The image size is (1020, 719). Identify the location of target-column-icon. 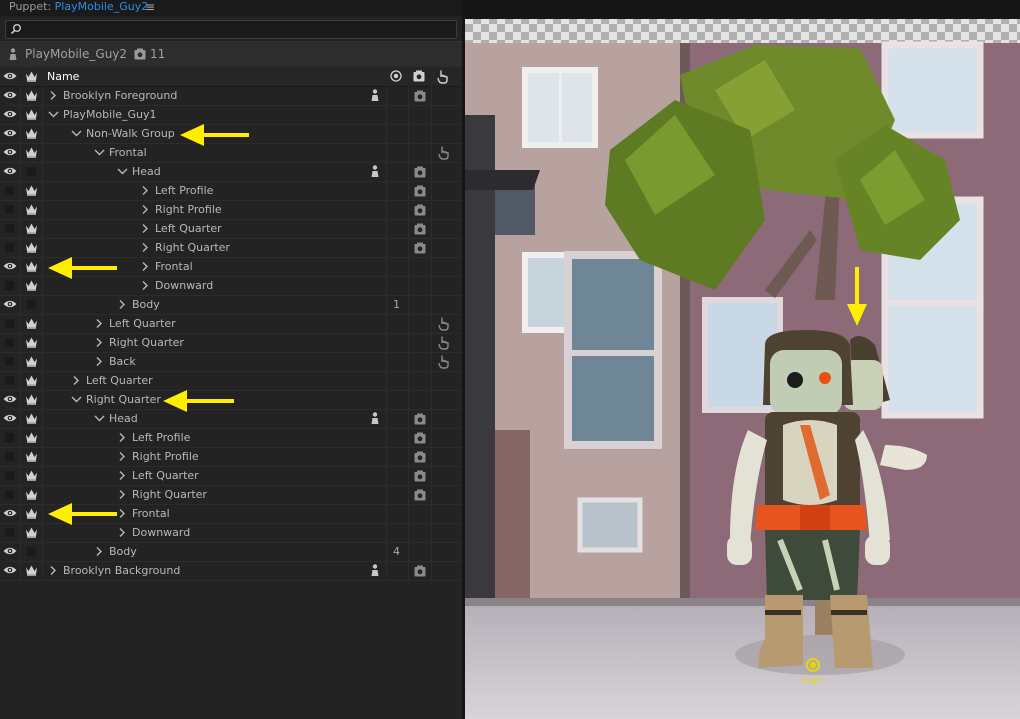
(396, 76).